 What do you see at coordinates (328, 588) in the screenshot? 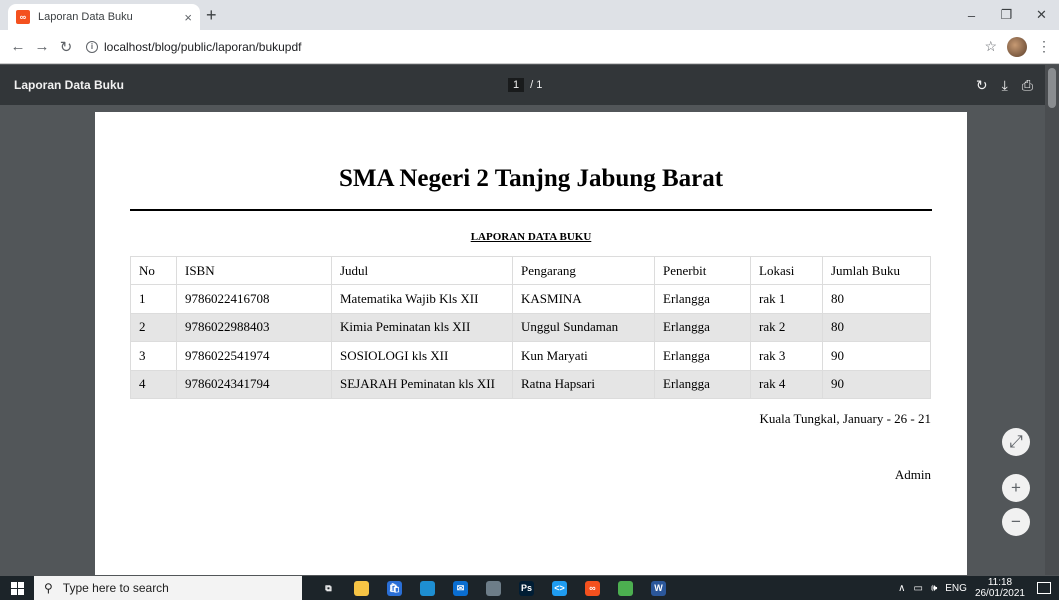
I see `task-view-icon: ⧉` at bounding box center [328, 588].